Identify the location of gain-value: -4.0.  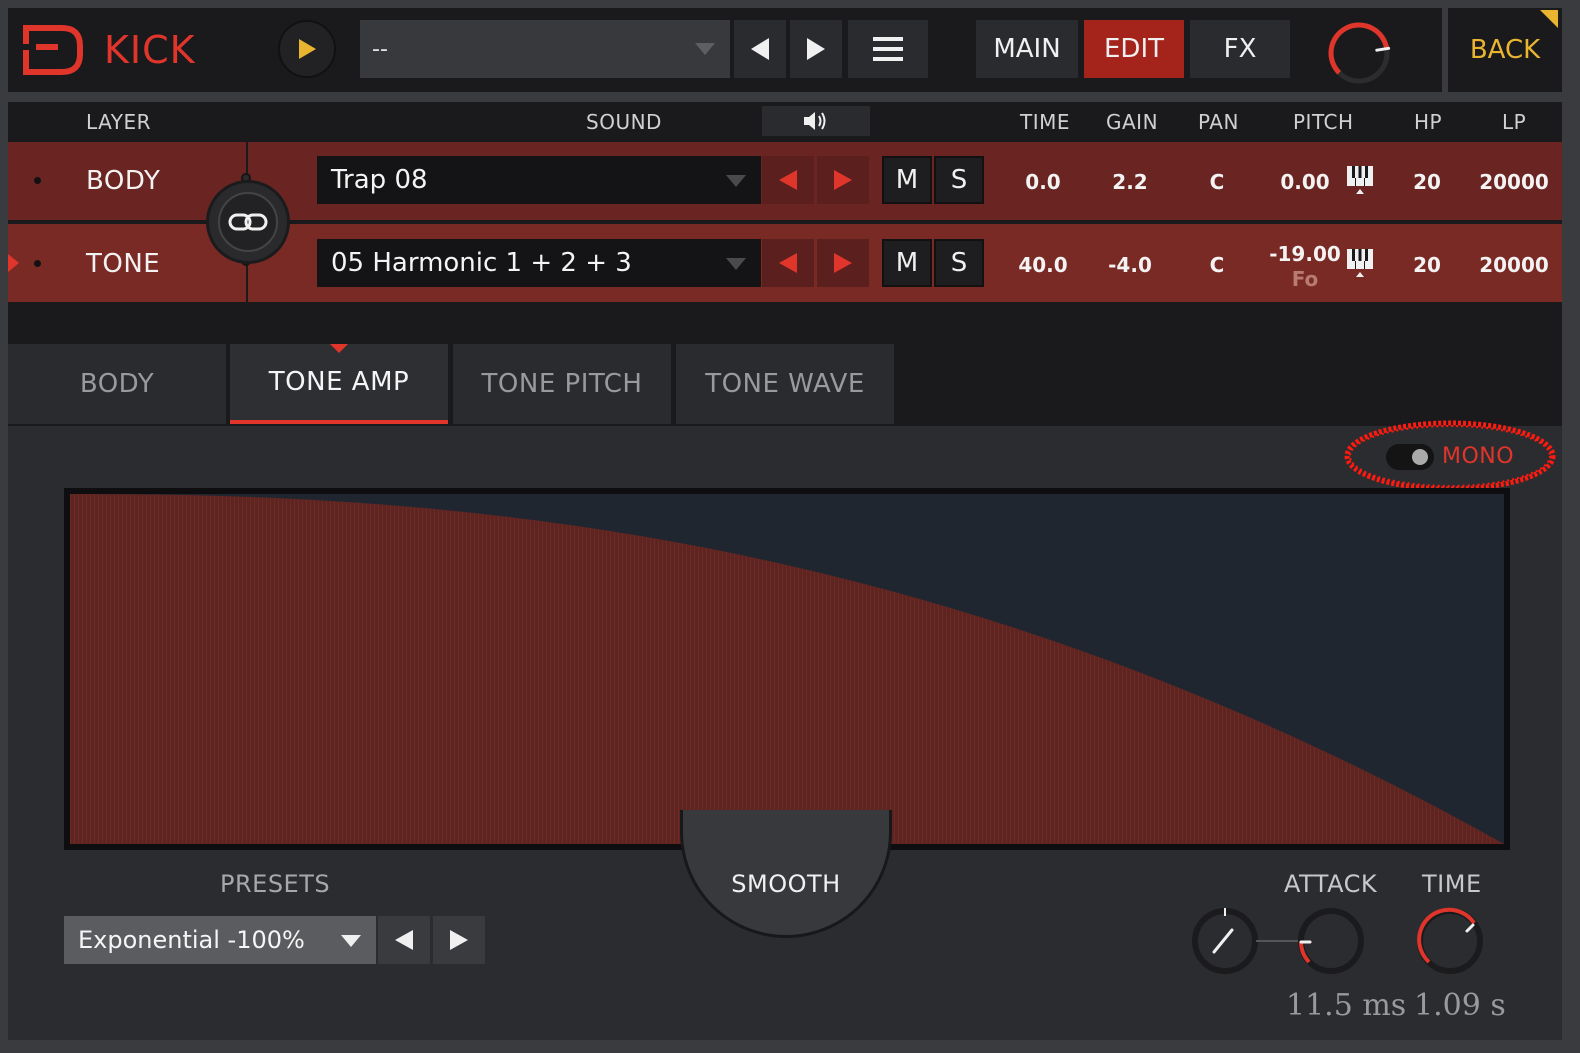
(1130, 265).